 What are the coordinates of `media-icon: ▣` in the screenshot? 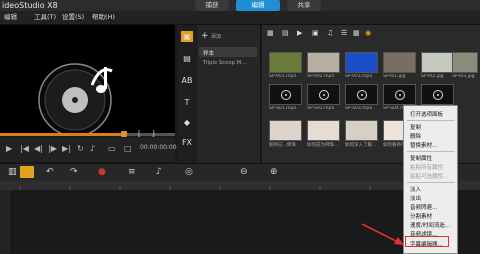 It's located at (187, 36).